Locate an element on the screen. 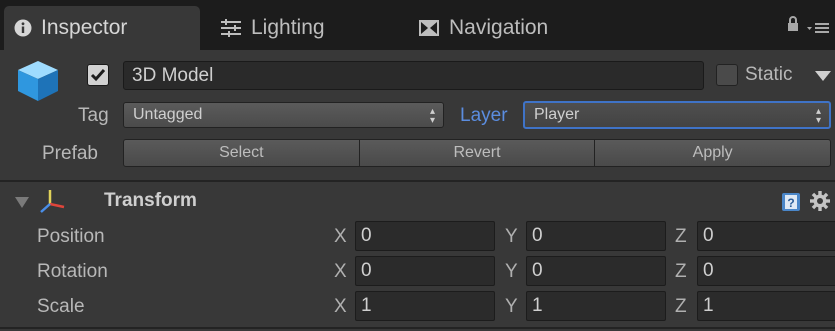 The width and height of the screenshot is (835, 331). rotation-y-field: 0 is located at coordinates (596, 271).